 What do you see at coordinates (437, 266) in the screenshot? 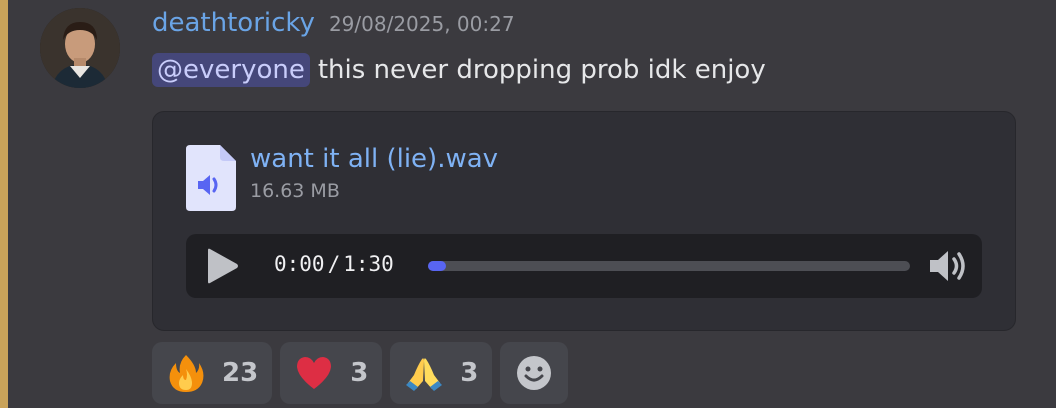
I see `seek-progress` at bounding box center [437, 266].